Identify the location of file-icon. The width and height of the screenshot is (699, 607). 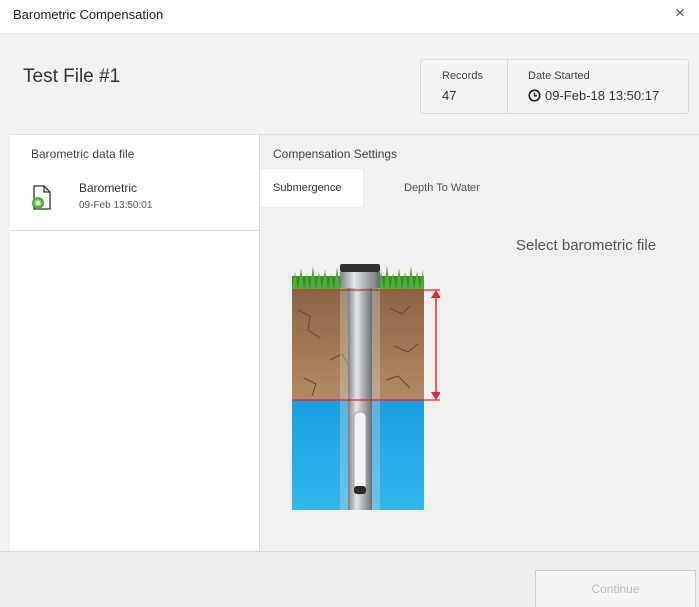
(41, 197).